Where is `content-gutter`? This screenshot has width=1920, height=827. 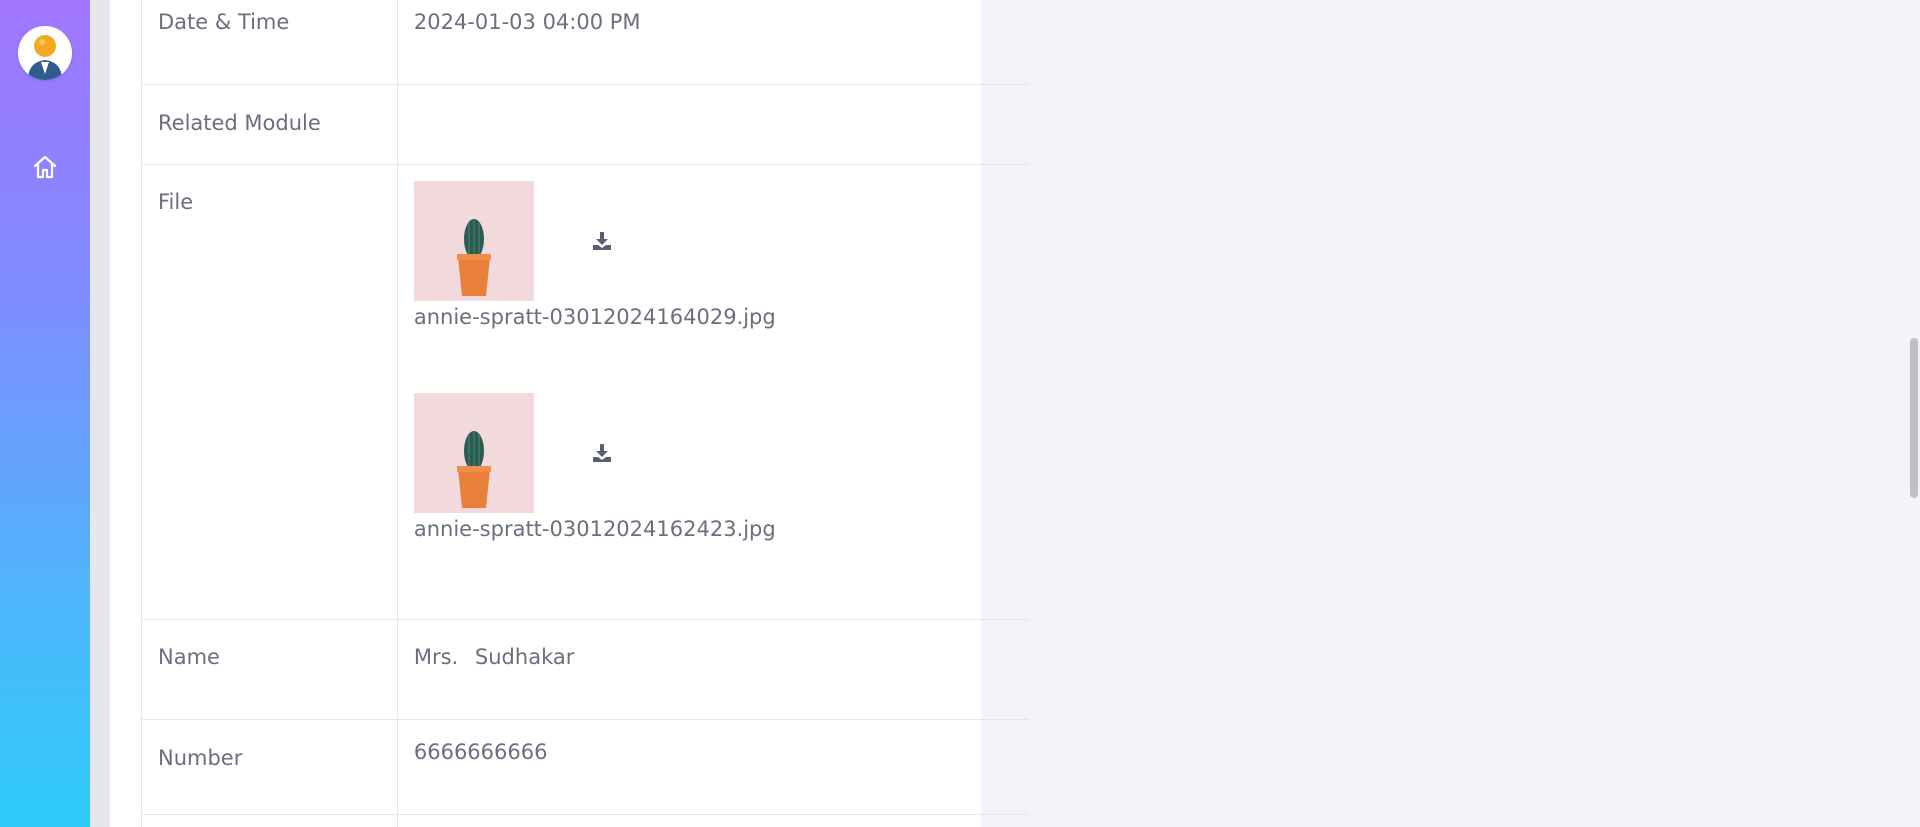
content-gutter is located at coordinates (100, 413).